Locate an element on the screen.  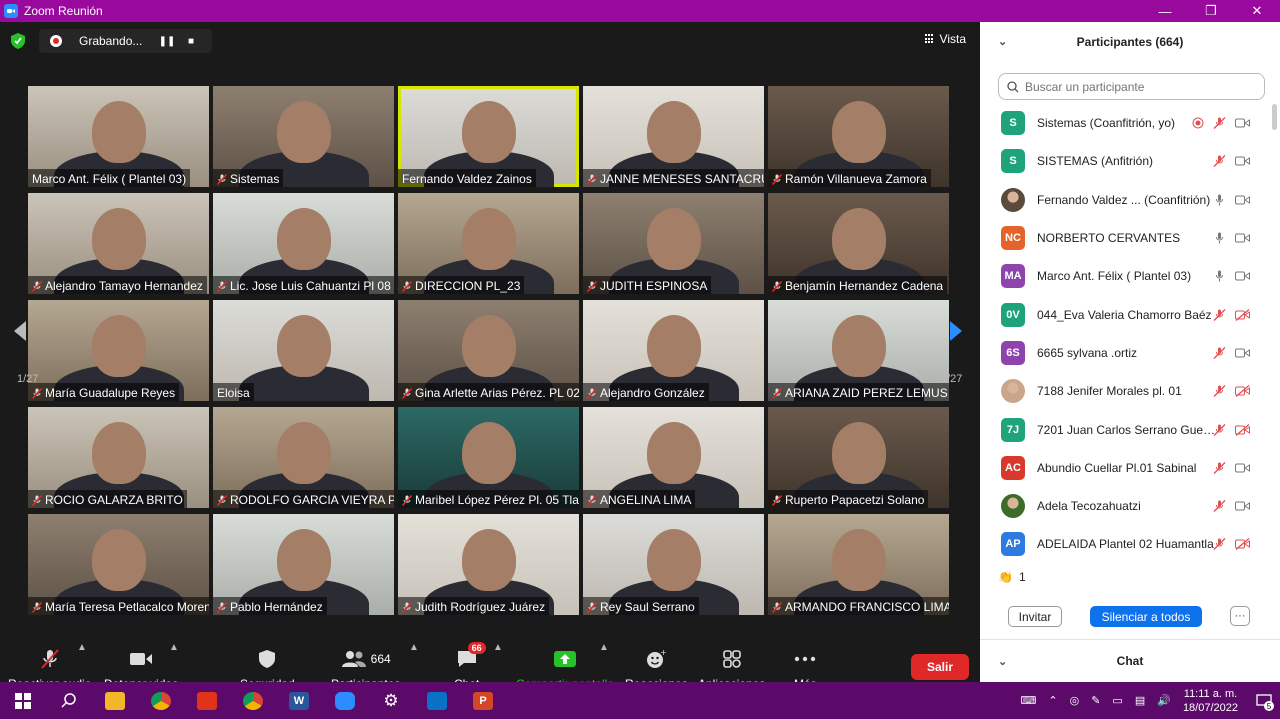
video-tile: Lic. Jose Luis Cahuantzi Pl 08 is located at coordinates (303, 243).